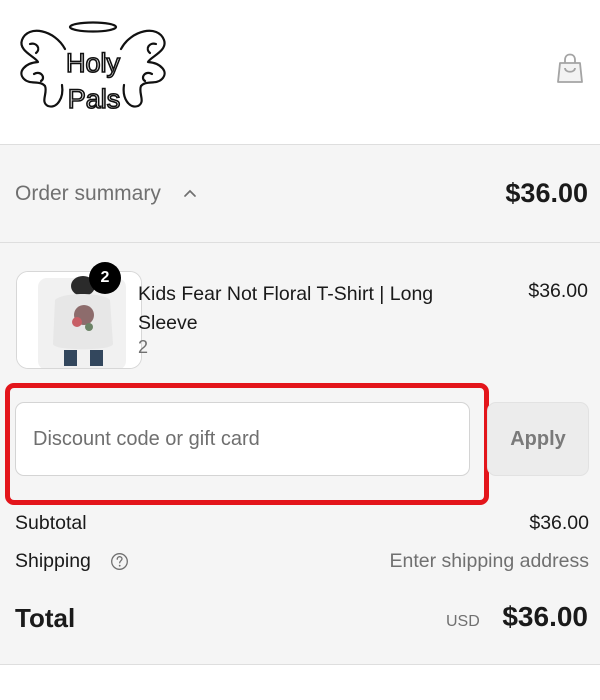  Describe the element at coordinates (105, 278) in the screenshot. I see `quantity-badge: 2` at that location.